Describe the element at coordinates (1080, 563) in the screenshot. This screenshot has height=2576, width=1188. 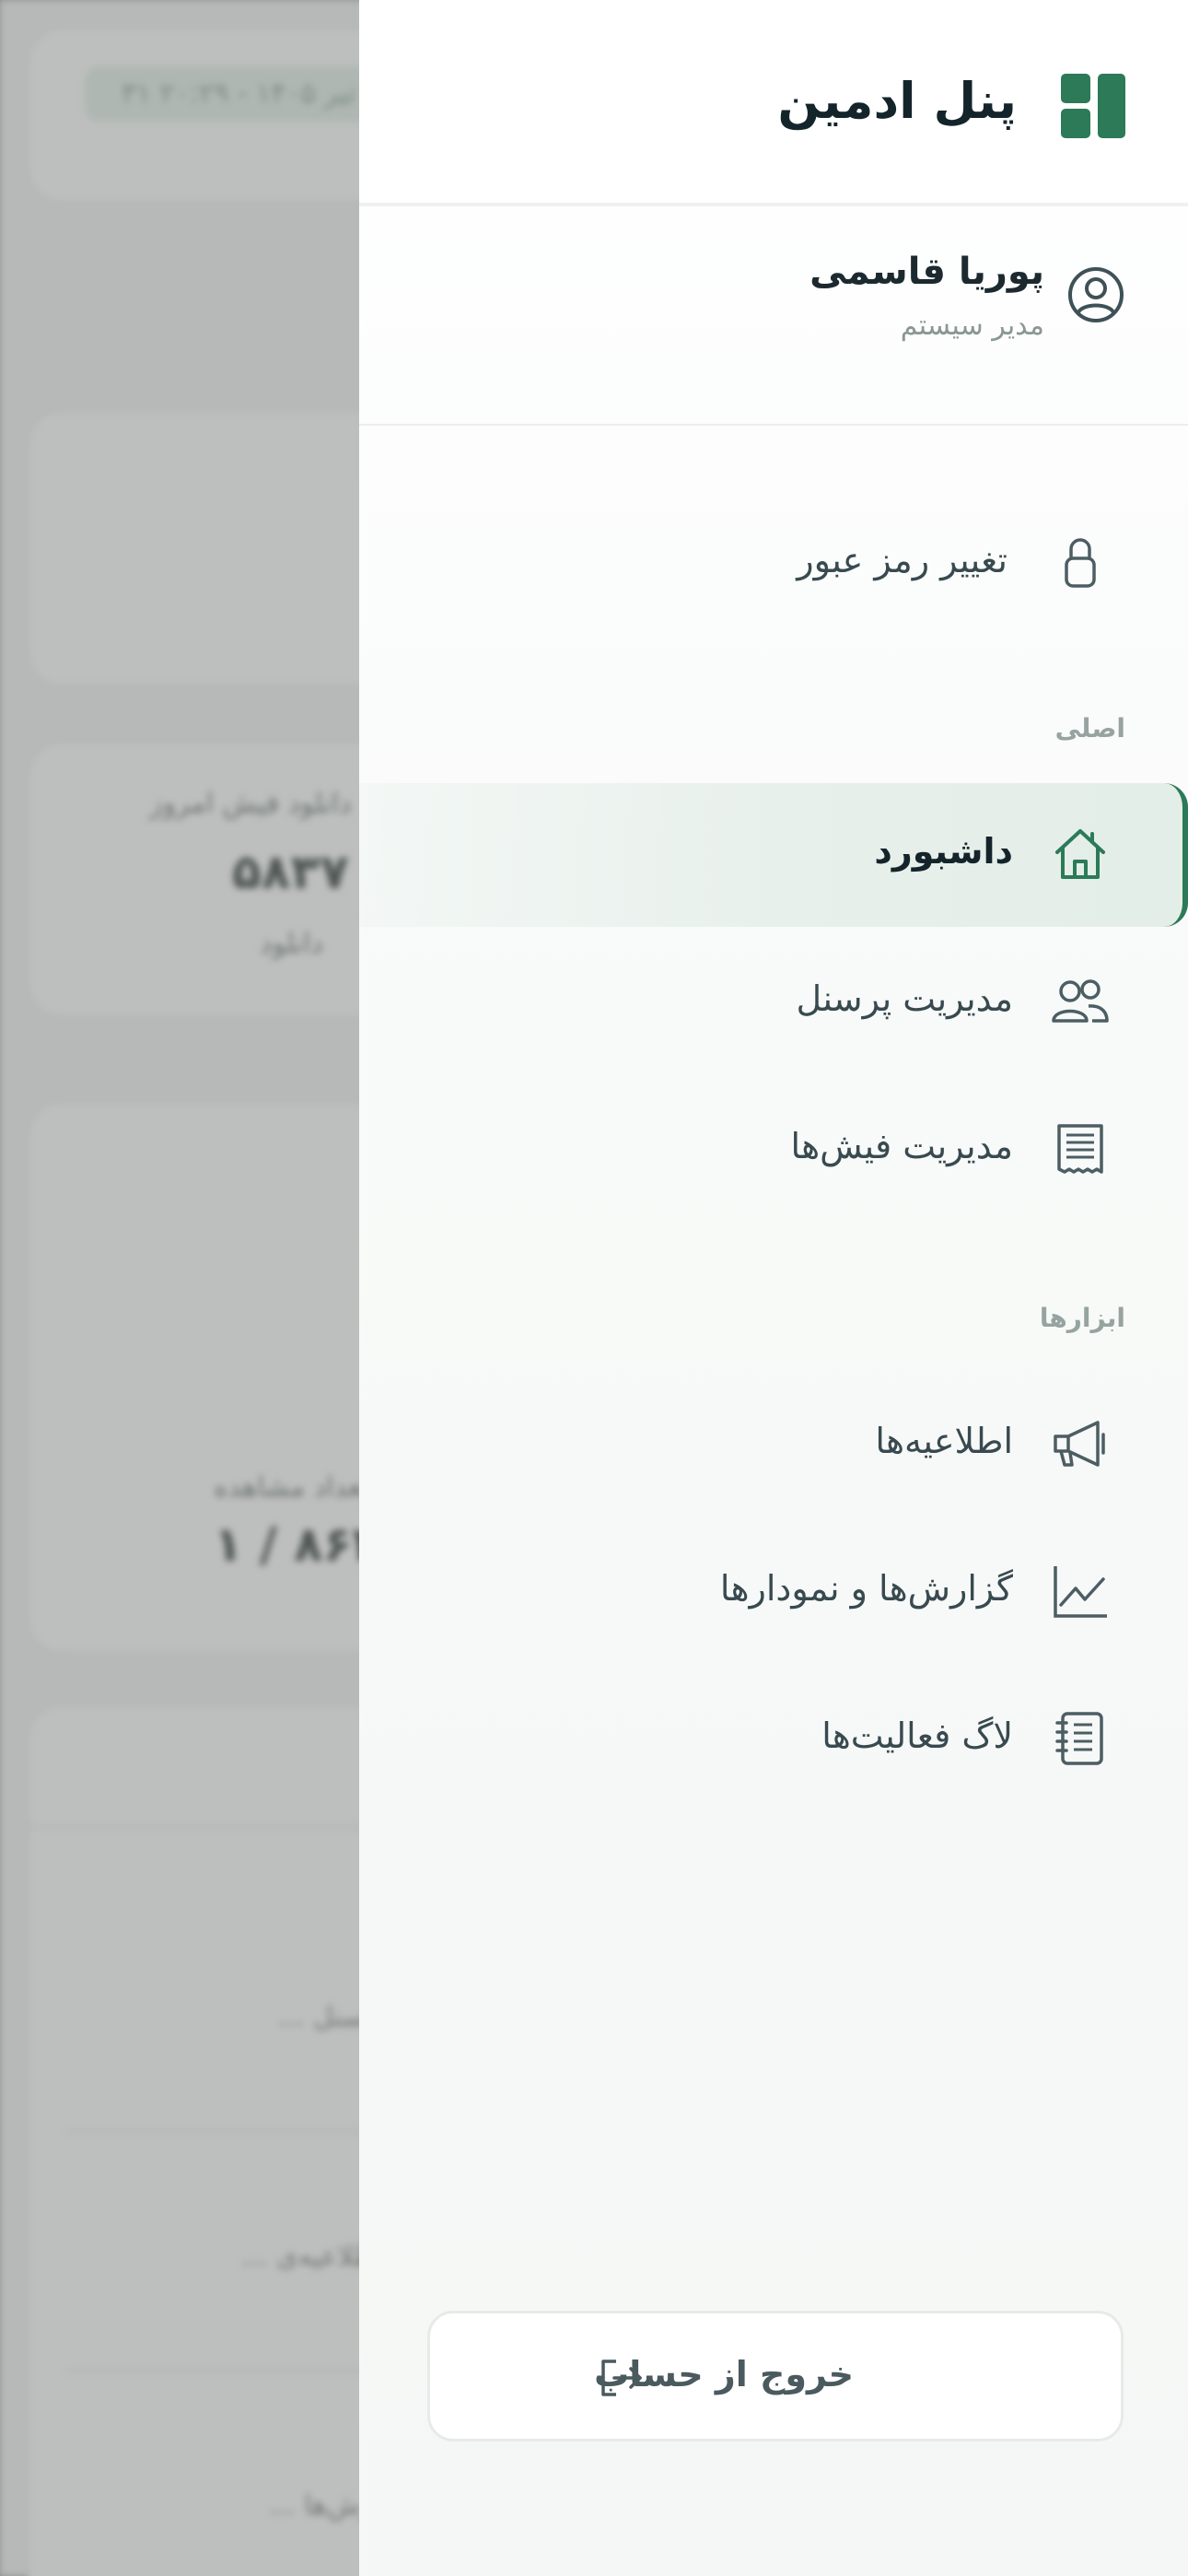
I see `lock-icon` at that location.